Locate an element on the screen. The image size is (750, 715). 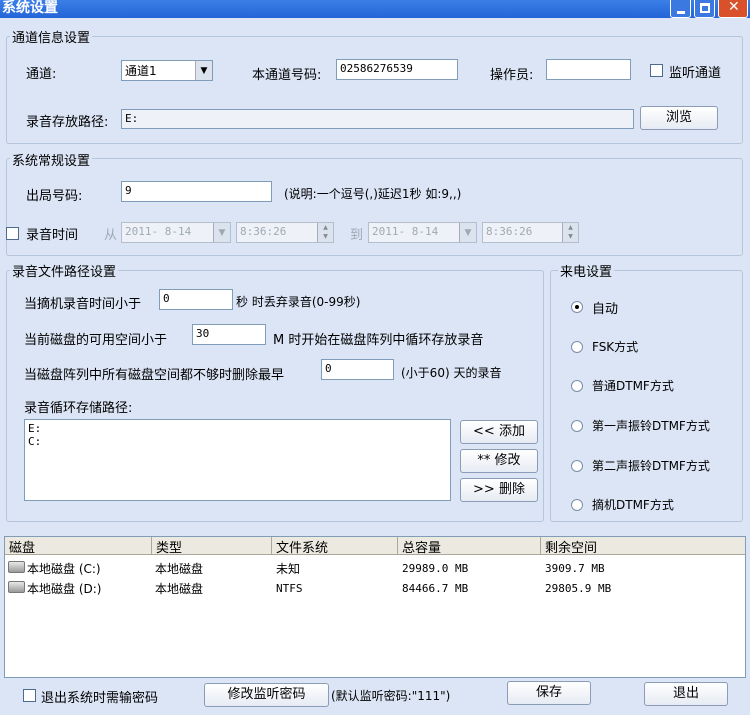
record-time-label: 录音时间 is located at coordinates (52, 235).